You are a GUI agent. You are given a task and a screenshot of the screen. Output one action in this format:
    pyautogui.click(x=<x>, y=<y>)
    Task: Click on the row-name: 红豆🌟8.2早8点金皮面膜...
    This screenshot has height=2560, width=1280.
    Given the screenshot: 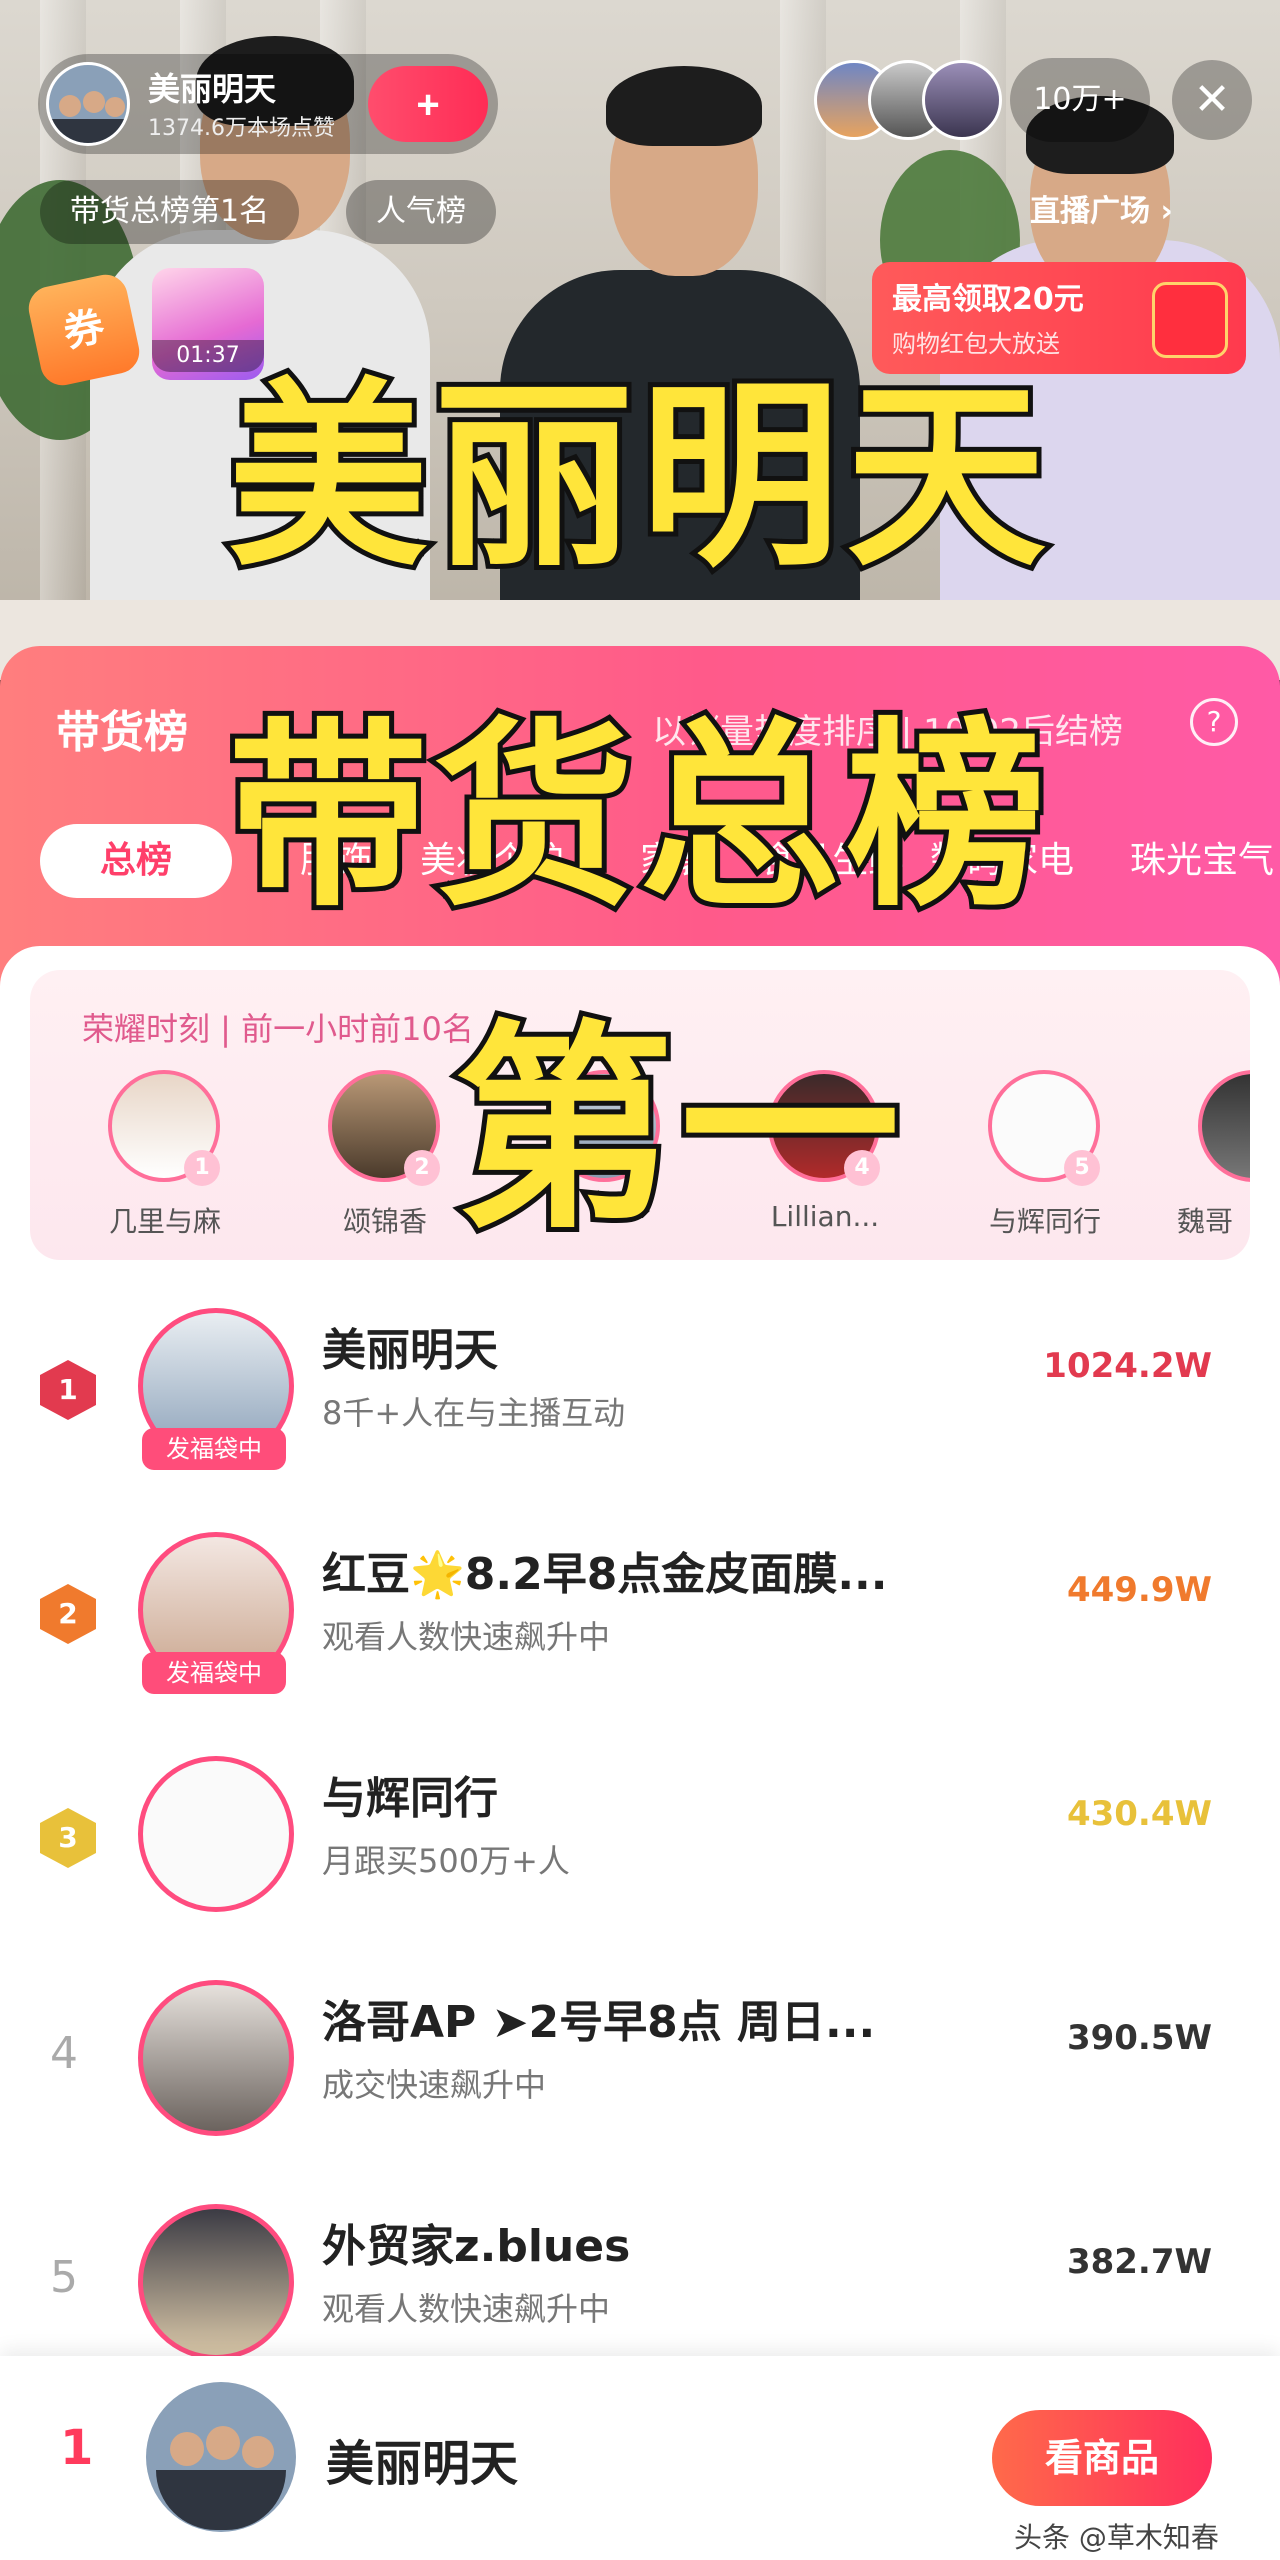 What is the action you would take?
    pyautogui.click(x=605, y=1574)
    